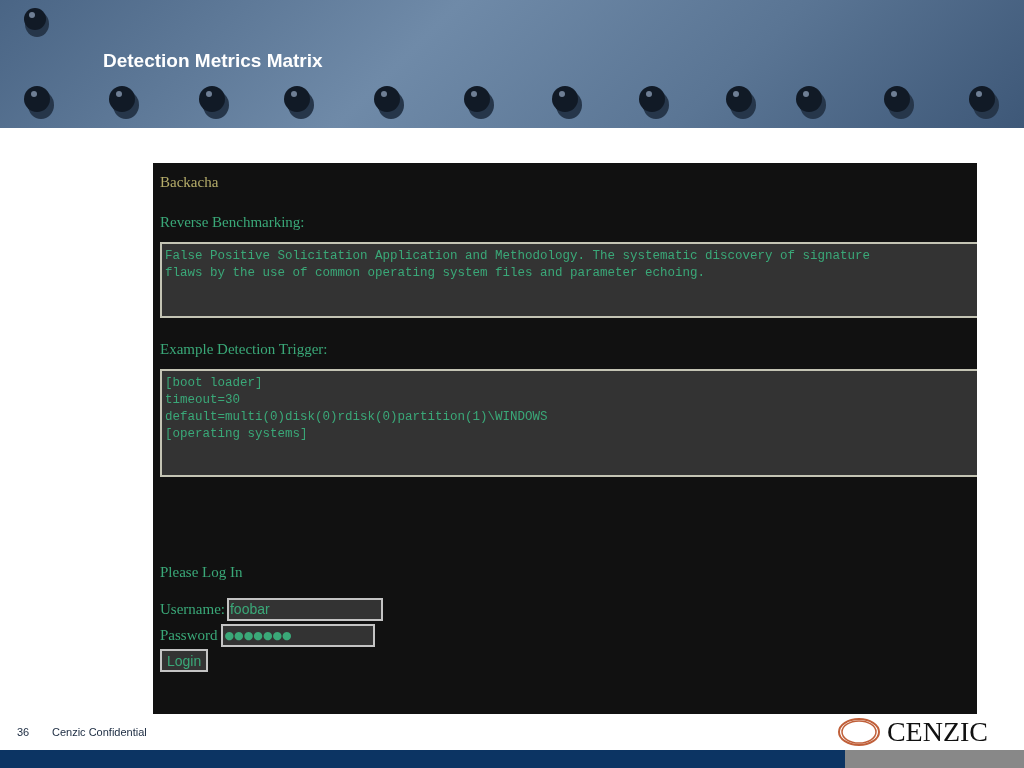 The width and height of the screenshot is (1024, 768). What do you see at coordinates (24, 732) in the screenshot?
I see `page-number: 36` at bounding box center [24, 732].